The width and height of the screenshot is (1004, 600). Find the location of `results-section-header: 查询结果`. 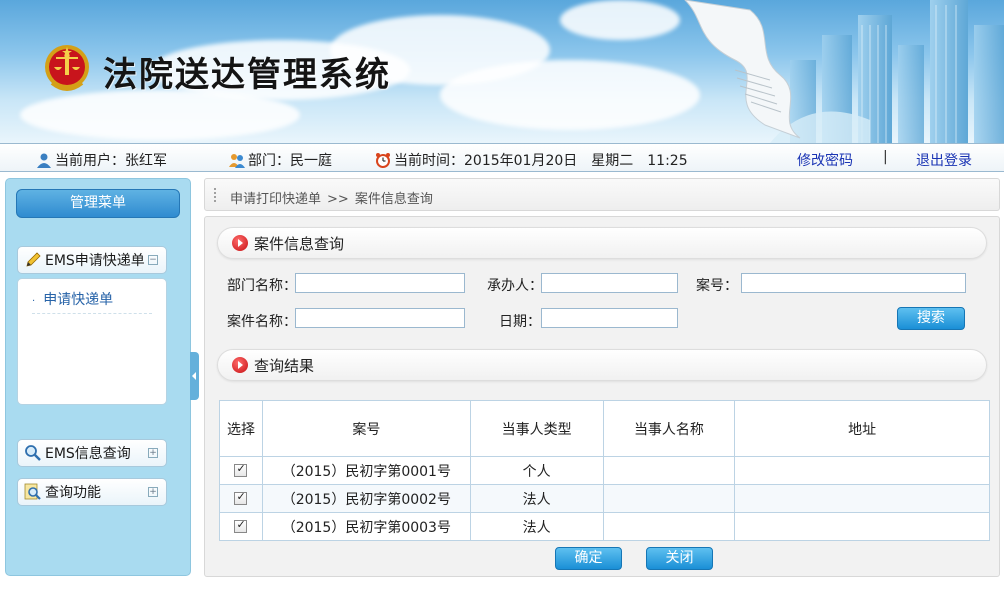

results-section-header: 查询结果 is located at coordinates (602, 365).